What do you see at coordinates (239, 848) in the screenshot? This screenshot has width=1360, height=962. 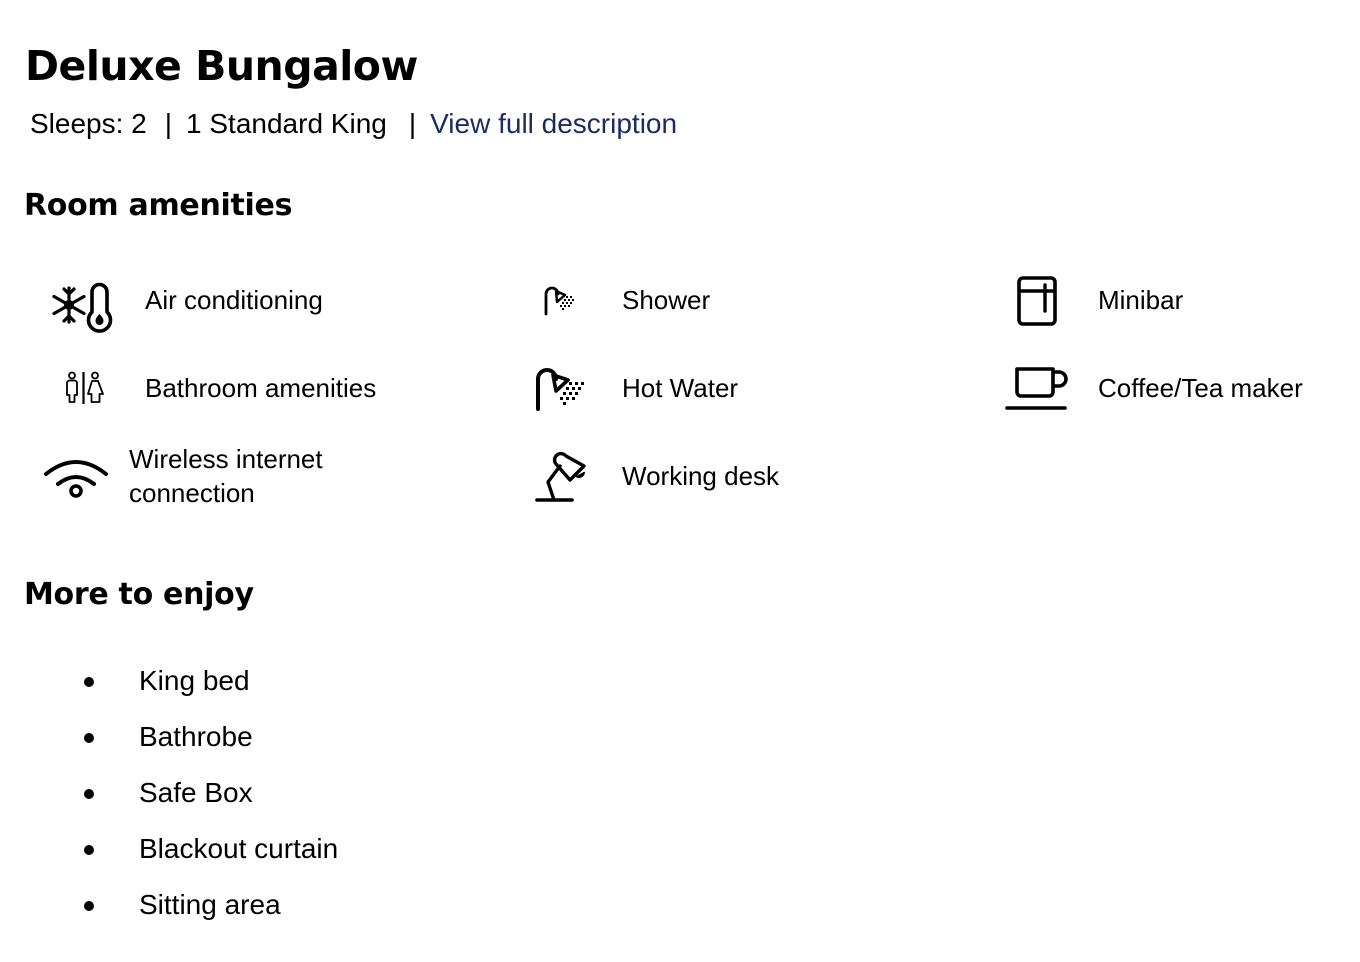 I see `list-item-text: Blackout curtain` at bounding box center [239, 848].